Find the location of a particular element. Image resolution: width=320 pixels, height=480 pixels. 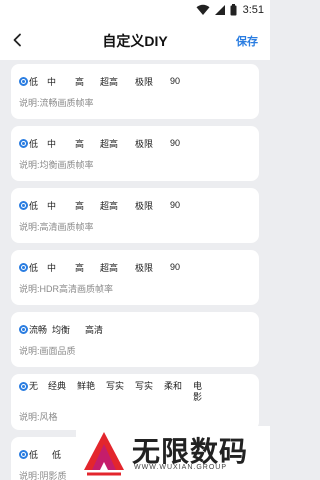

watermark-site: WWW.WUXIAN.GROUP is located at coordinates (180, 467).